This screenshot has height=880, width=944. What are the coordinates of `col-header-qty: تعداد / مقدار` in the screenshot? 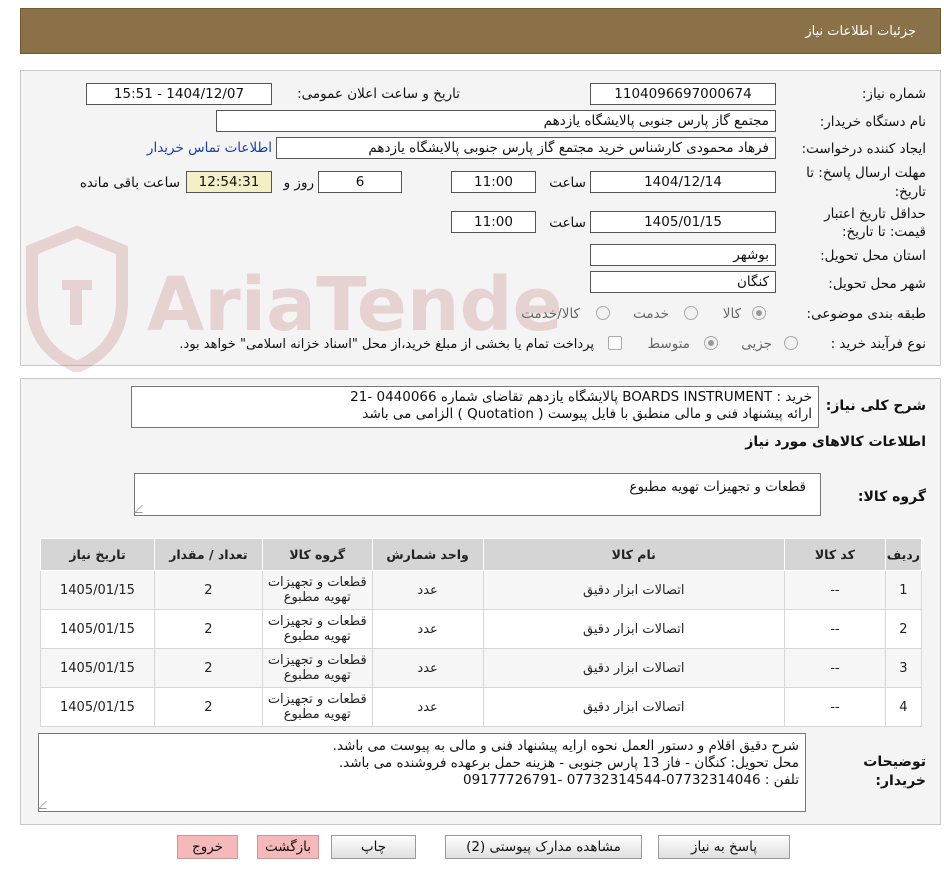 It's located at (208, 554).